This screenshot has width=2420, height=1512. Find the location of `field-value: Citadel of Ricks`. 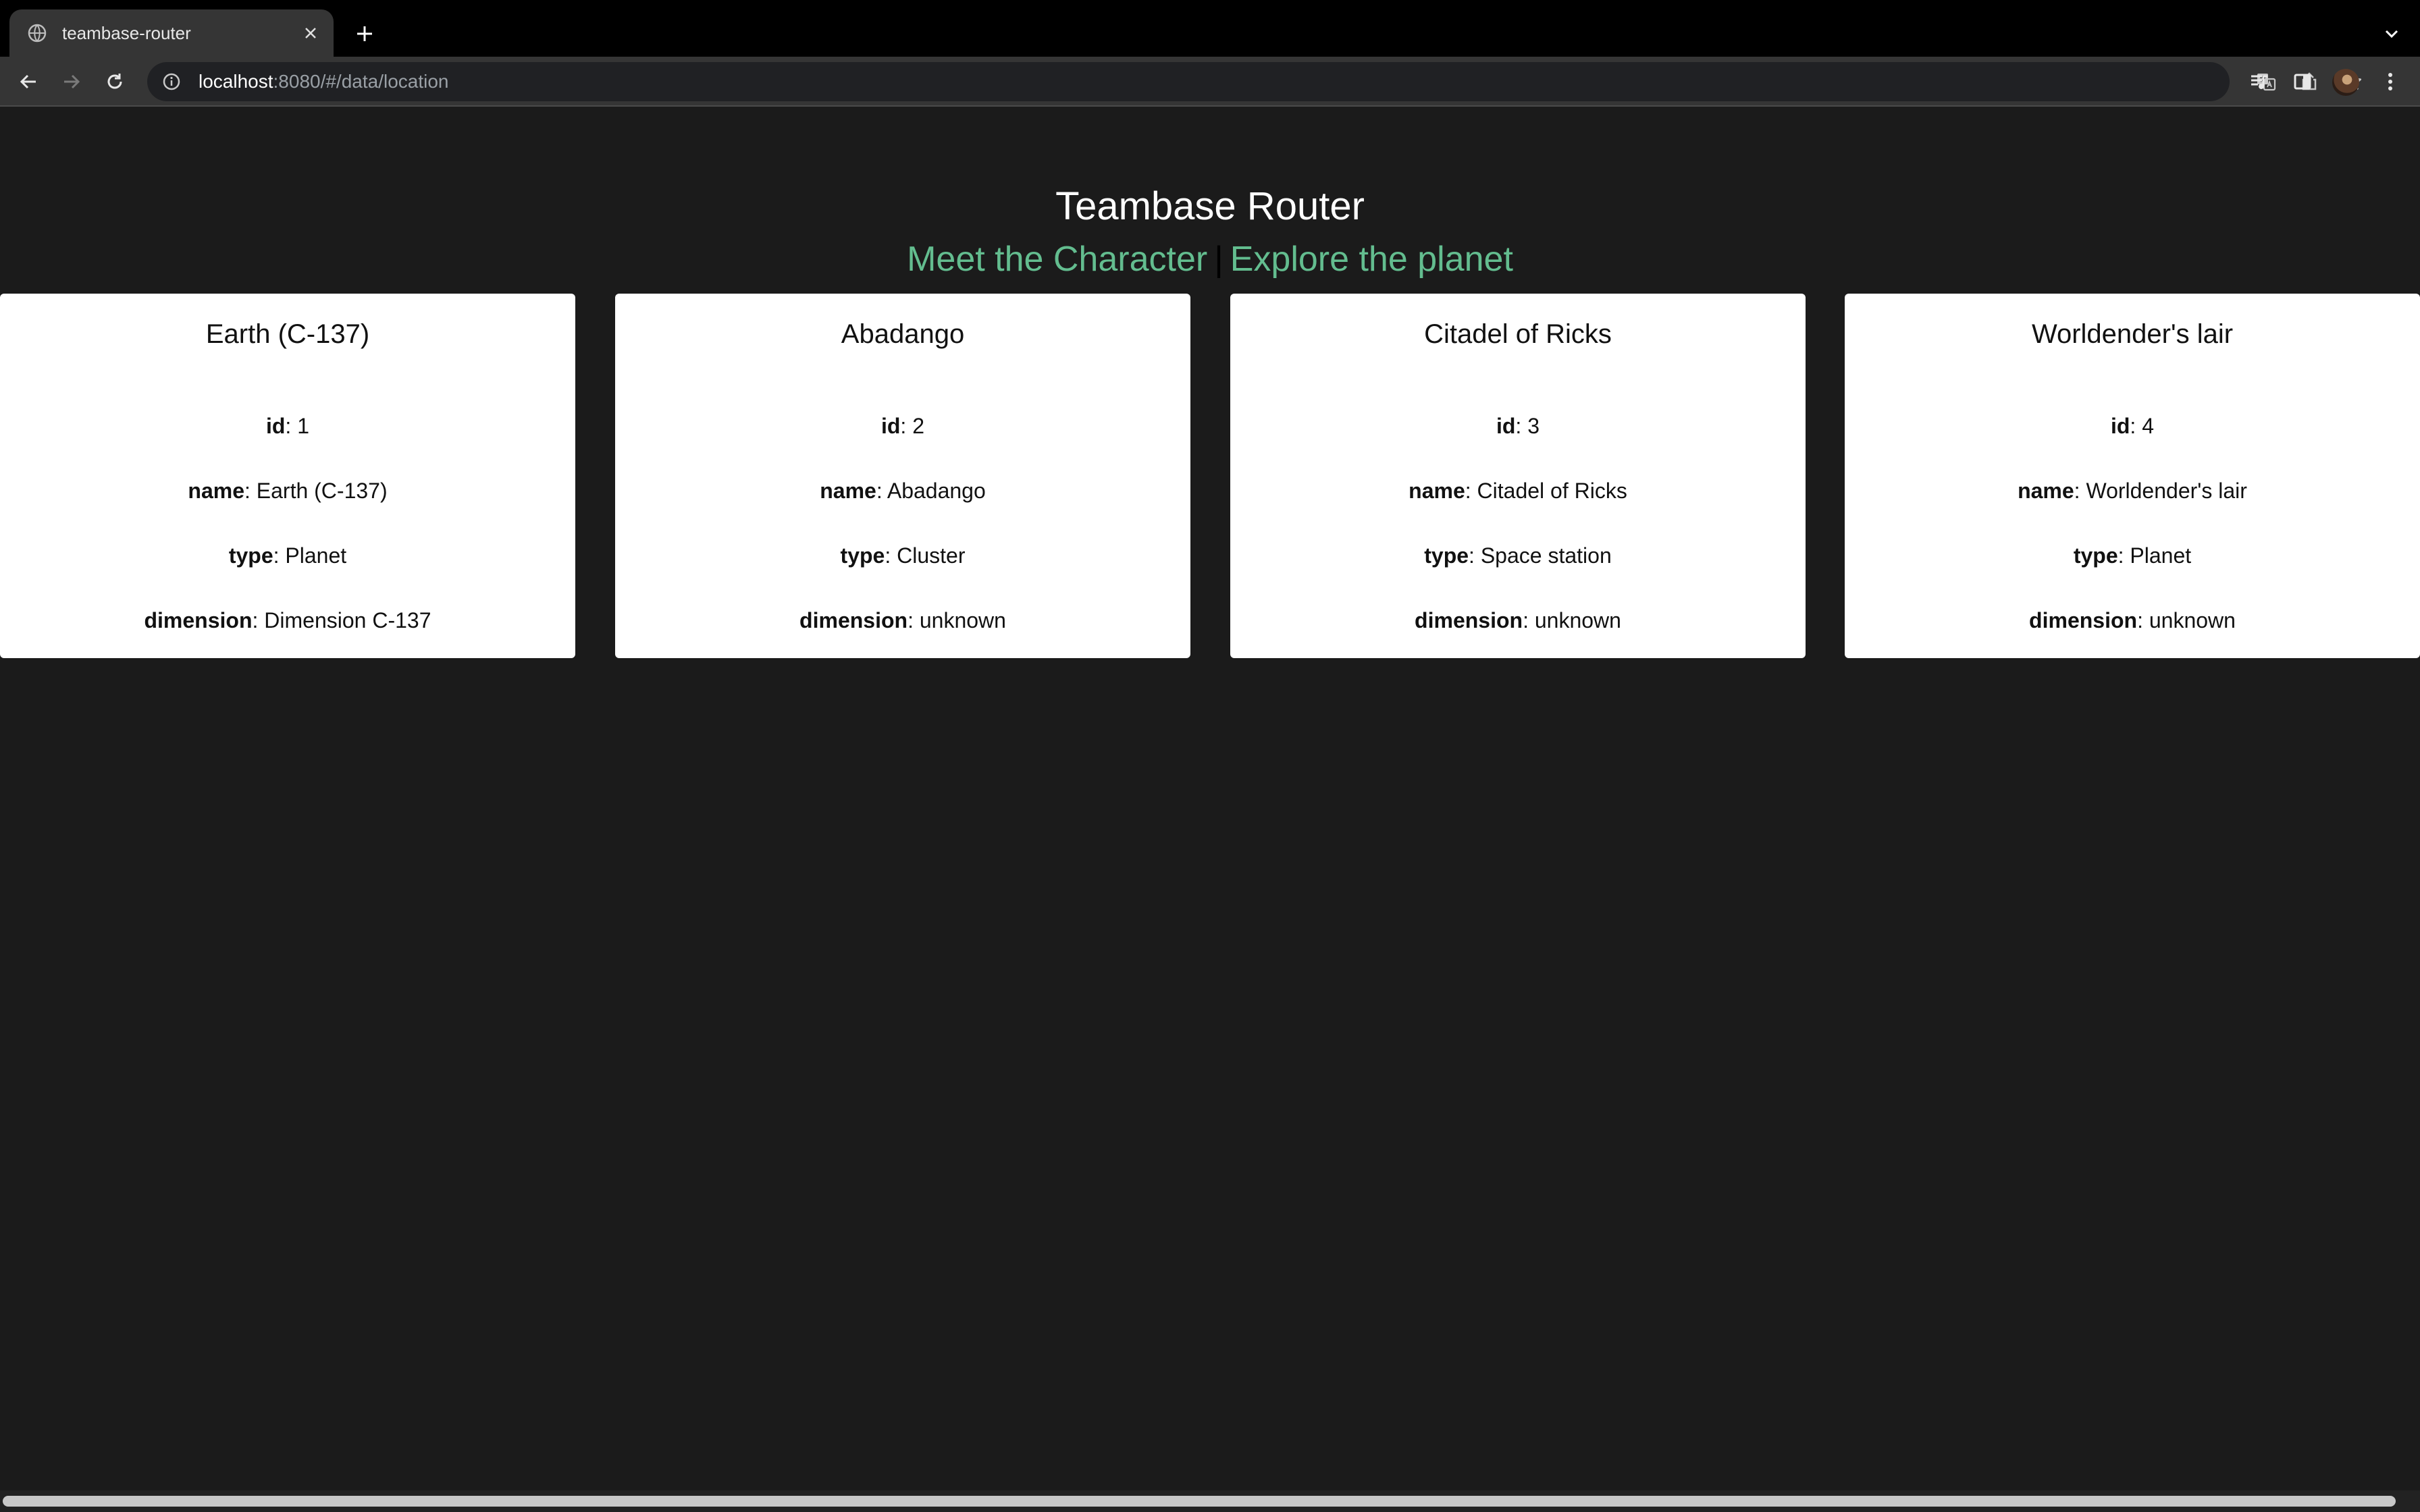

field-value: Citadel of Ricks is located at coordinates (1552, 491).